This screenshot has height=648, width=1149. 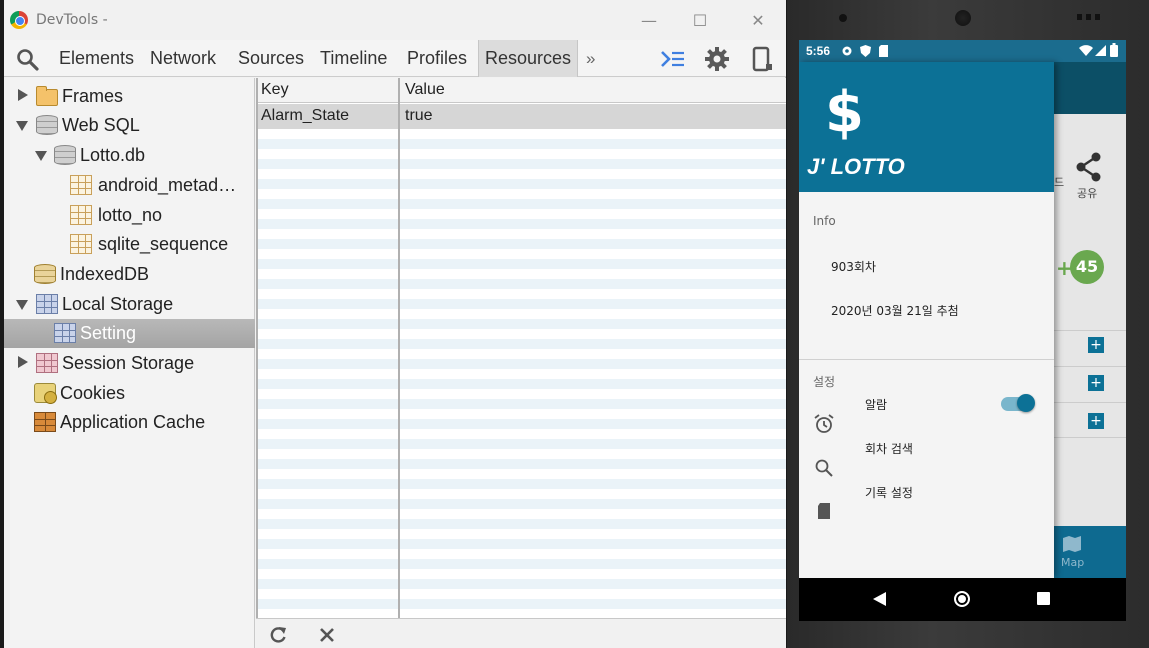 What do you see at coordinates (762, 59) in the screenshot?
I see `device-mode-icon` at bounding box center [762, 59].